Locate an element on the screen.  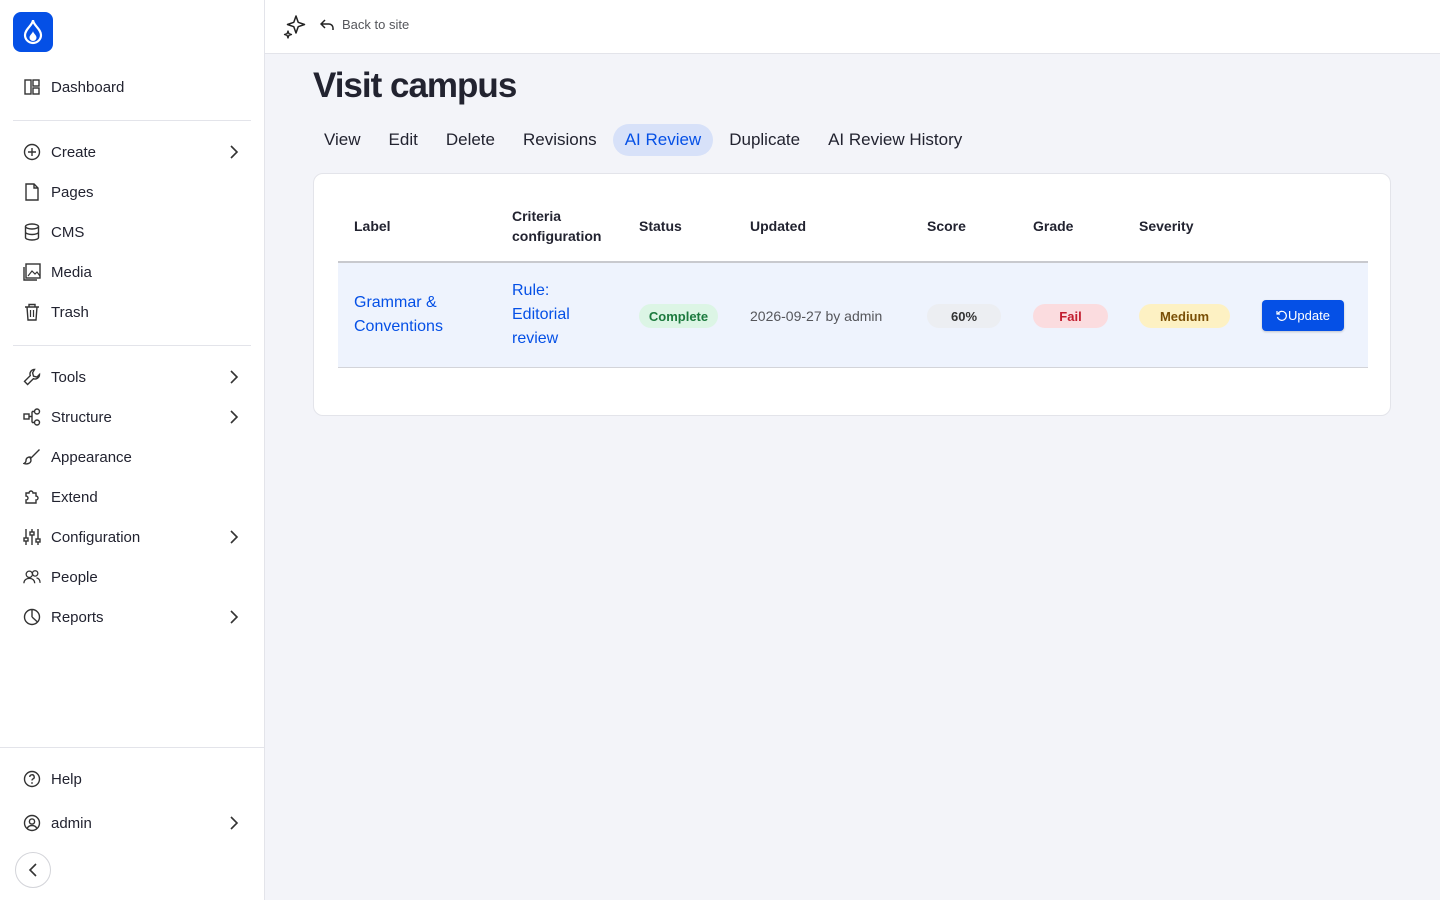
sidebar-item-extend: Extend is located at coordinates (132, 497).